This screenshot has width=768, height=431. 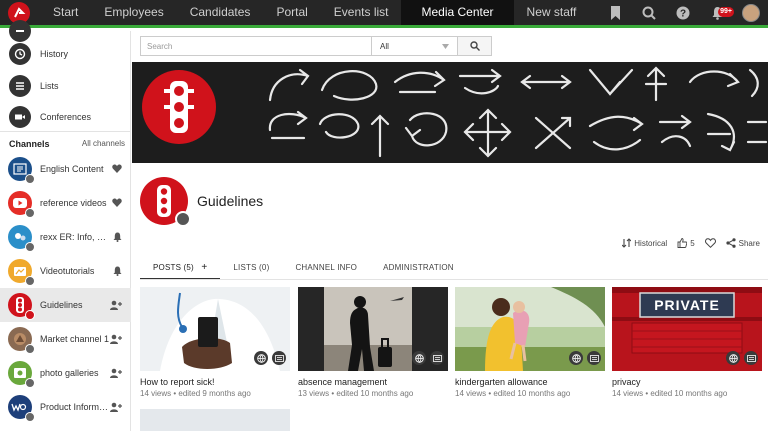 I want to click on bookmark-icon, so click(x=615, y=12).